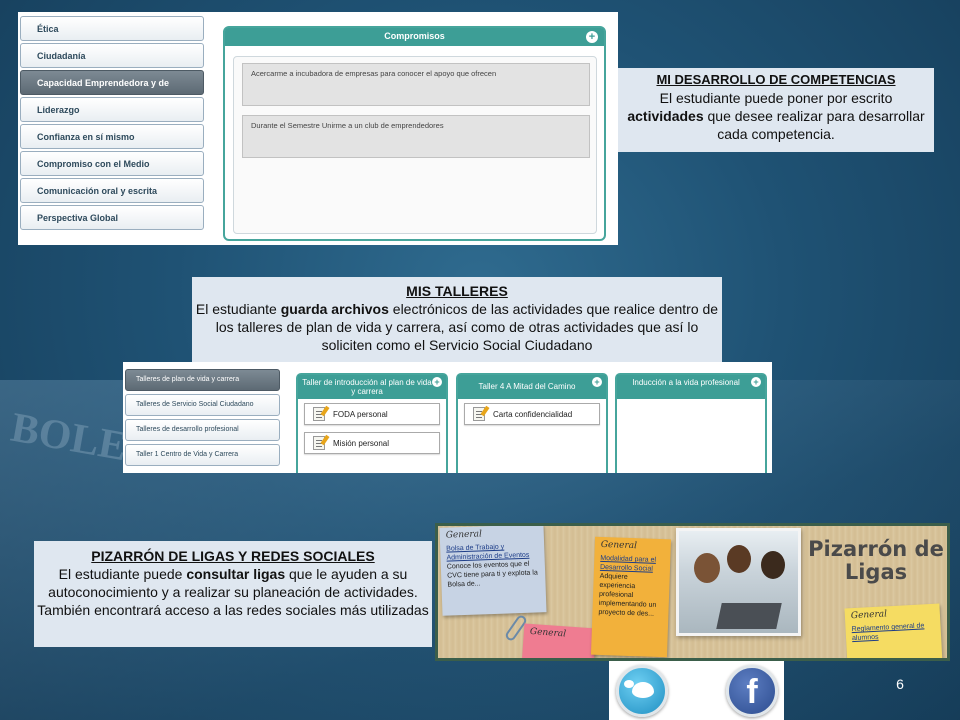 The width and height of the screenshot is (960, 720). I want to click on caption-pizarron-title: PIZARRÓN DE LIGAS Y REDES SOCIALES, so click(233, 556).